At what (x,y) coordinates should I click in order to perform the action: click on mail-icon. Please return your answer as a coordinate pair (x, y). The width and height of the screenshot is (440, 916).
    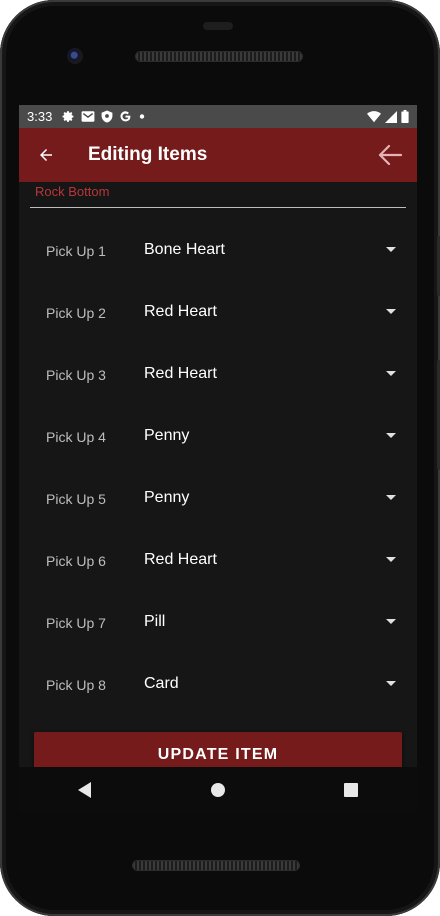
    Looking at the image, I should click on (88, 116).